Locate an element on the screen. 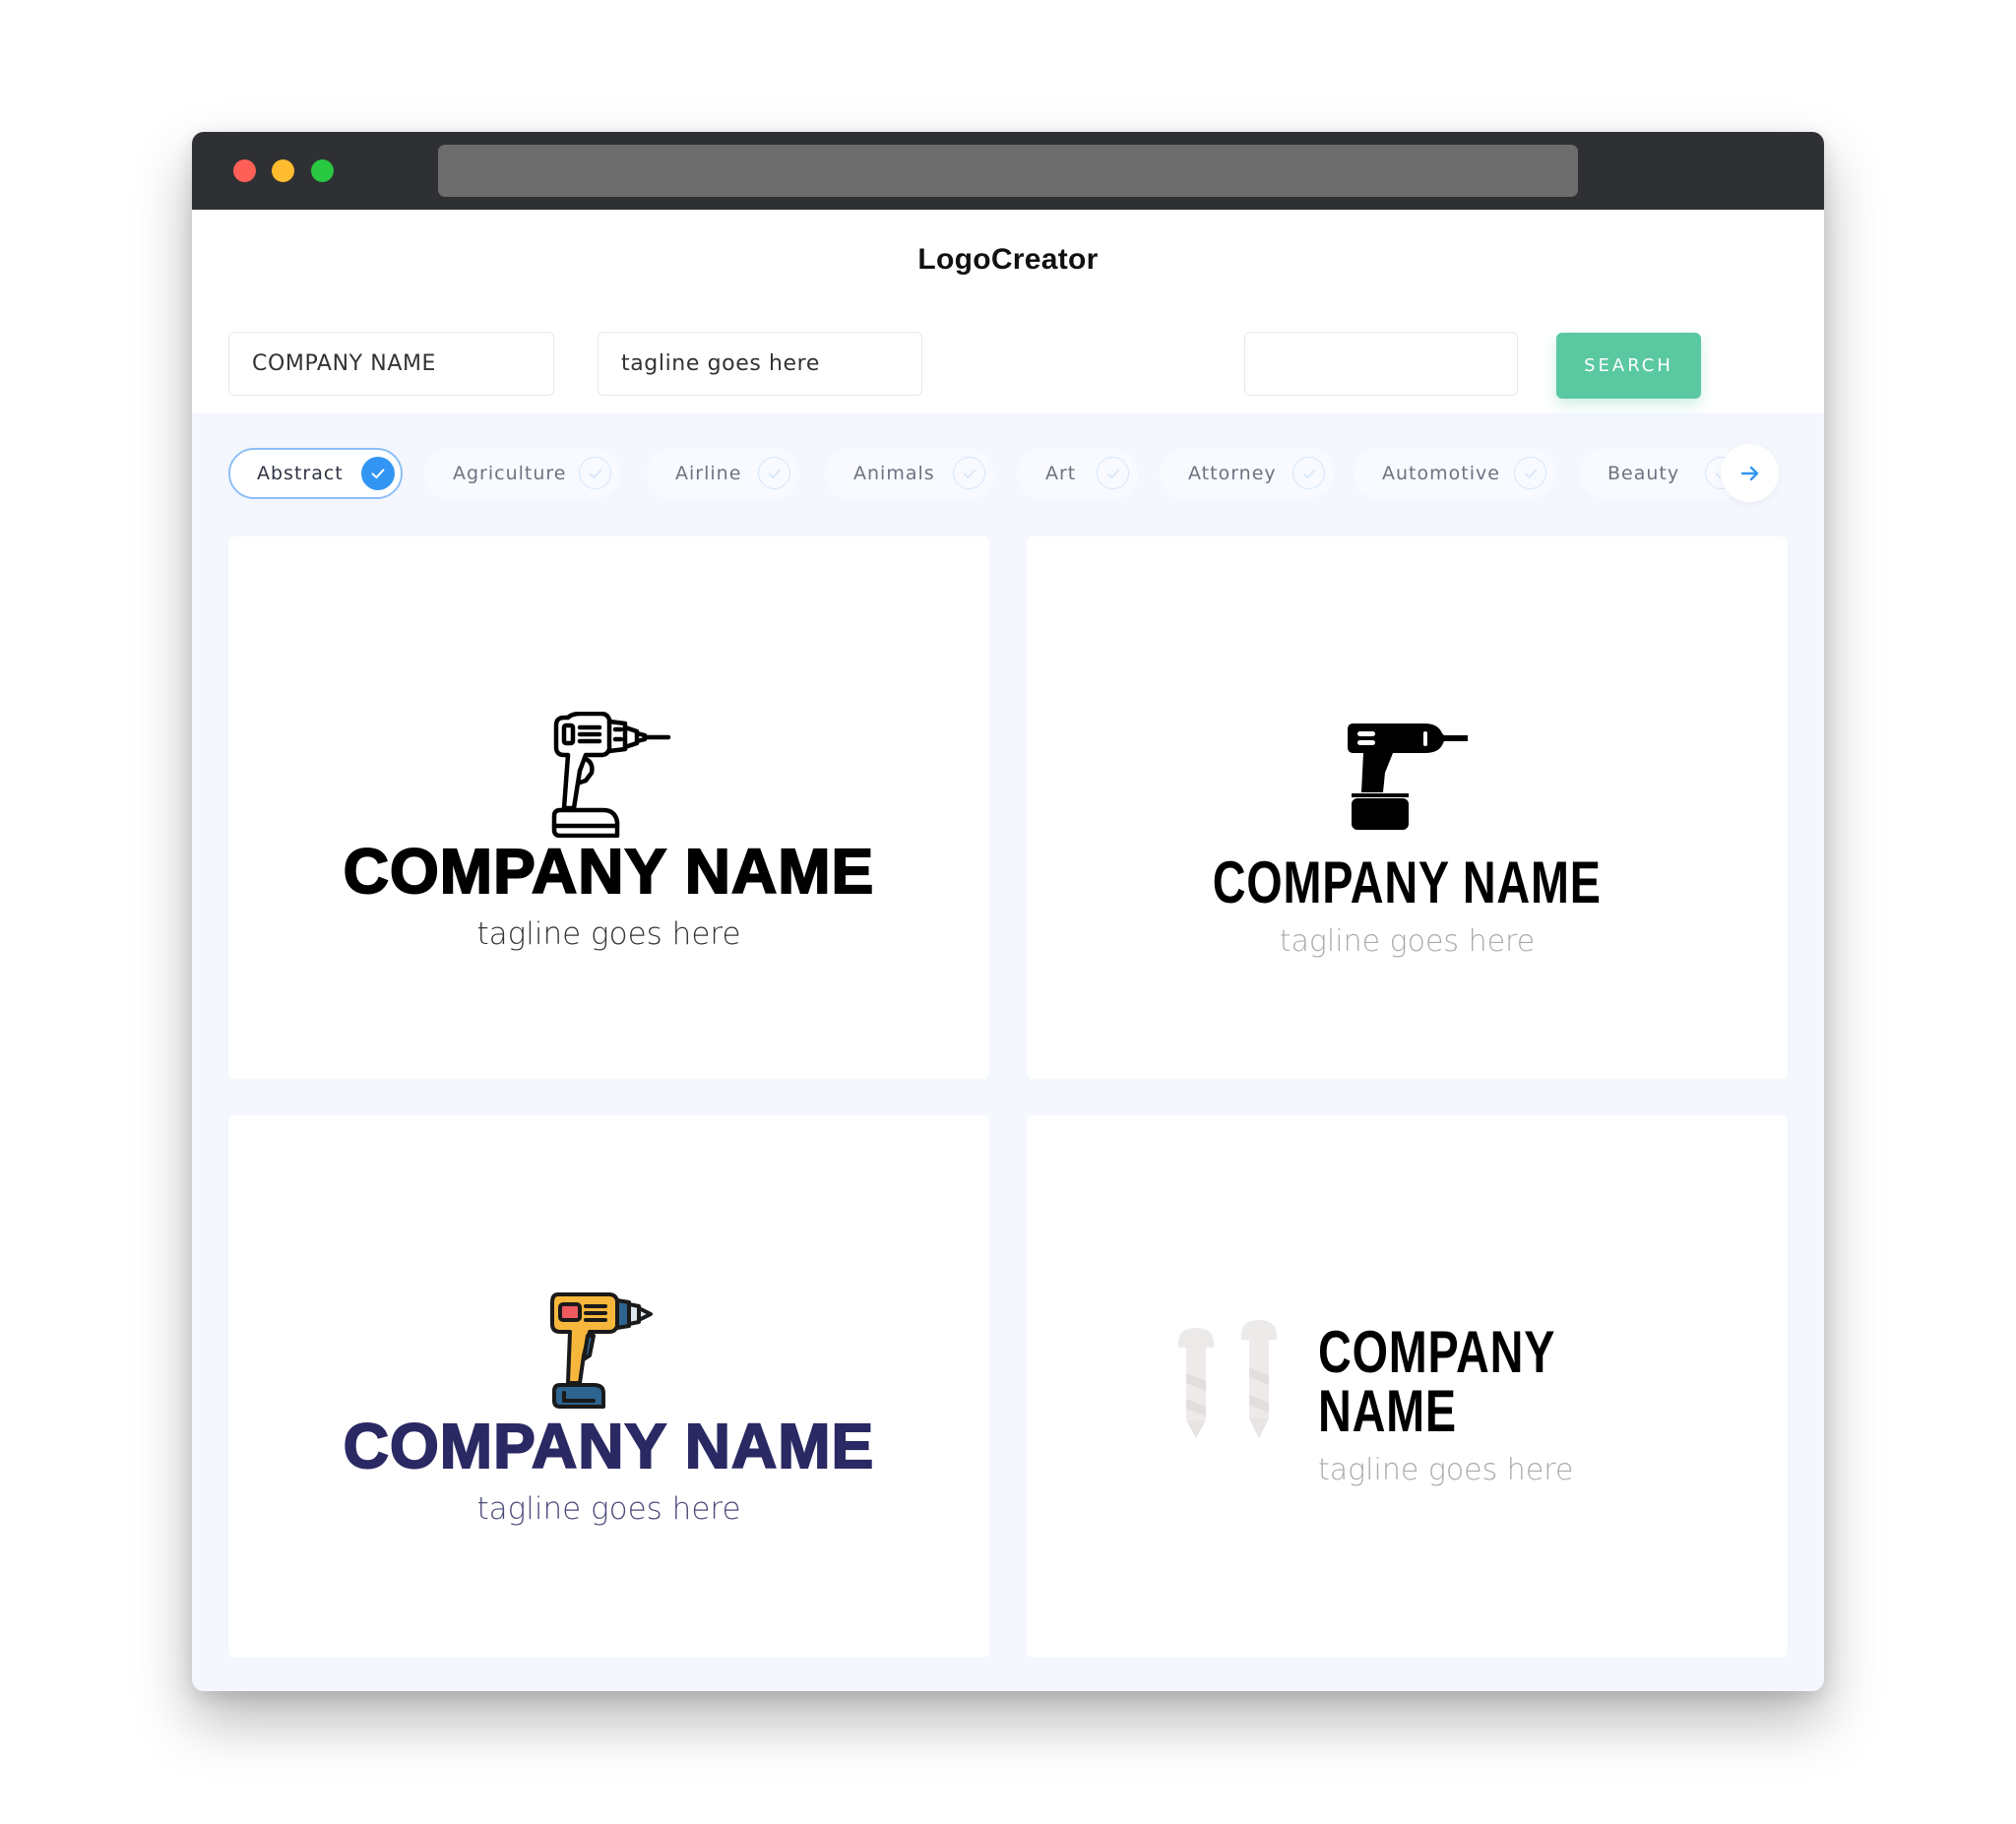  category-label: Beauty is located at coordinates (1643, 473).